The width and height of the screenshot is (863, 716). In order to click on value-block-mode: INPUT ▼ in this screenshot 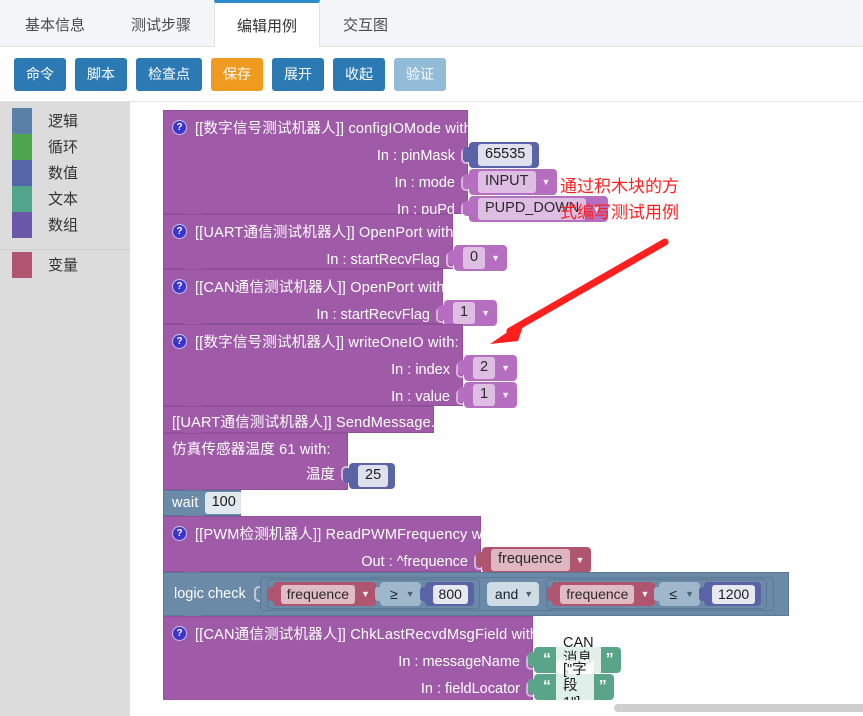, I will do `click(510, 182)`.